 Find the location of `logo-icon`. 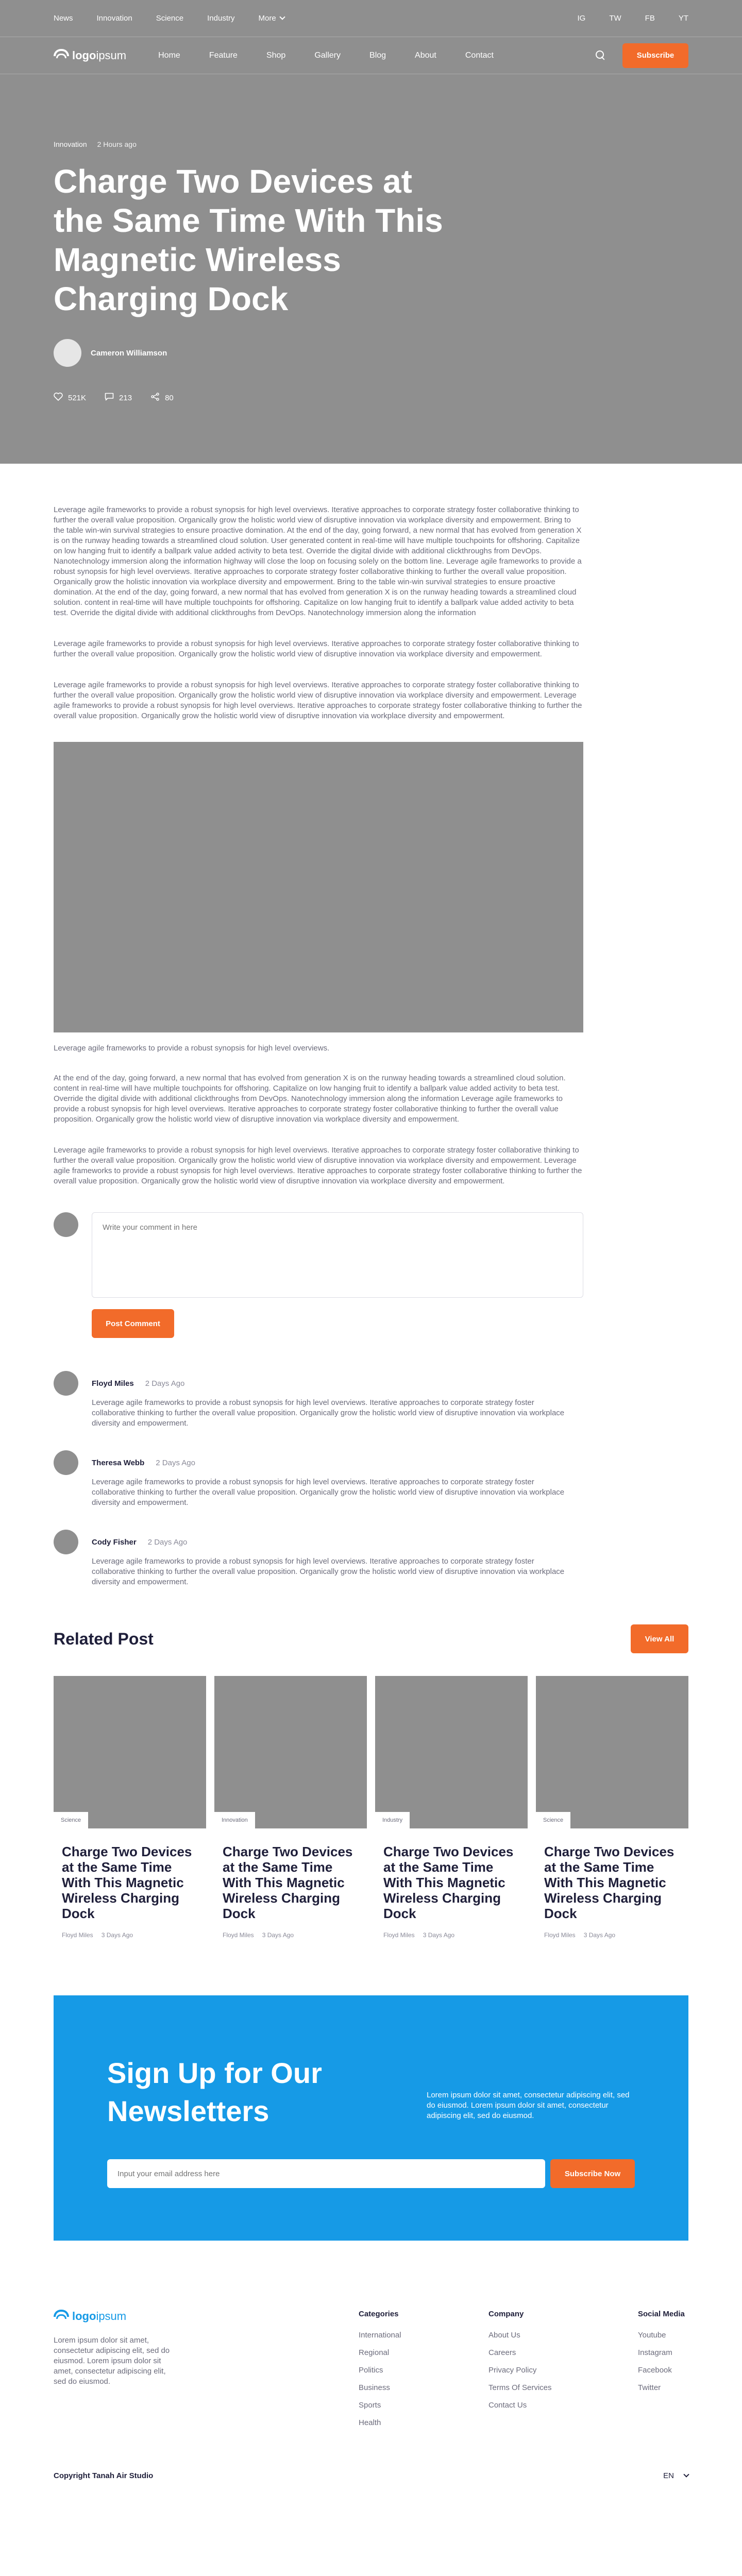

logo-icon is located at coordinates (61, 2316).